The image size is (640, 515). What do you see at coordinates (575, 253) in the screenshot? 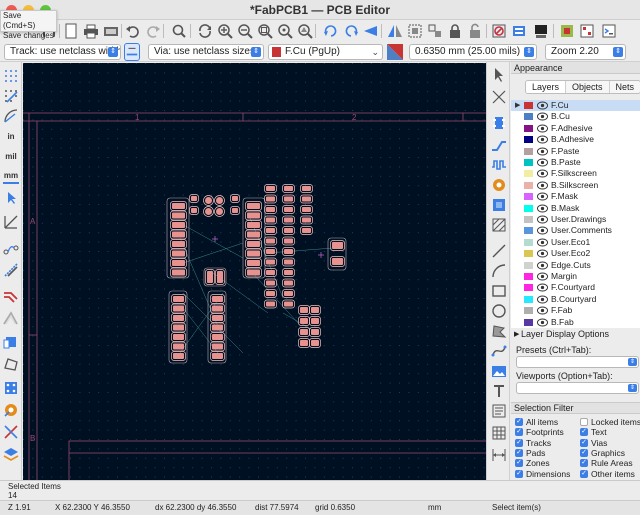
I see `layer-row: User.Eco2` at bounding box center [575, 253].